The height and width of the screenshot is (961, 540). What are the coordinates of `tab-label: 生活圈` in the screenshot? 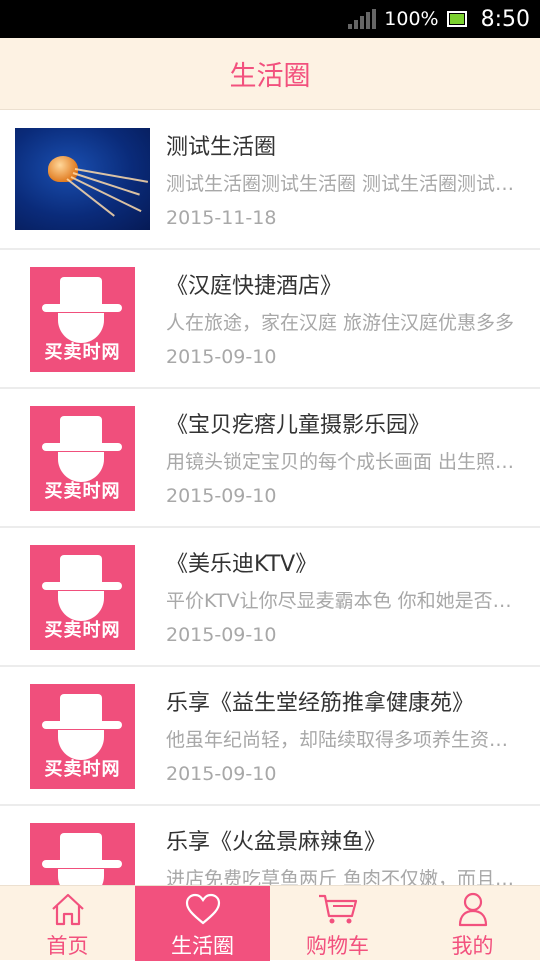 It's located at (202, 946).